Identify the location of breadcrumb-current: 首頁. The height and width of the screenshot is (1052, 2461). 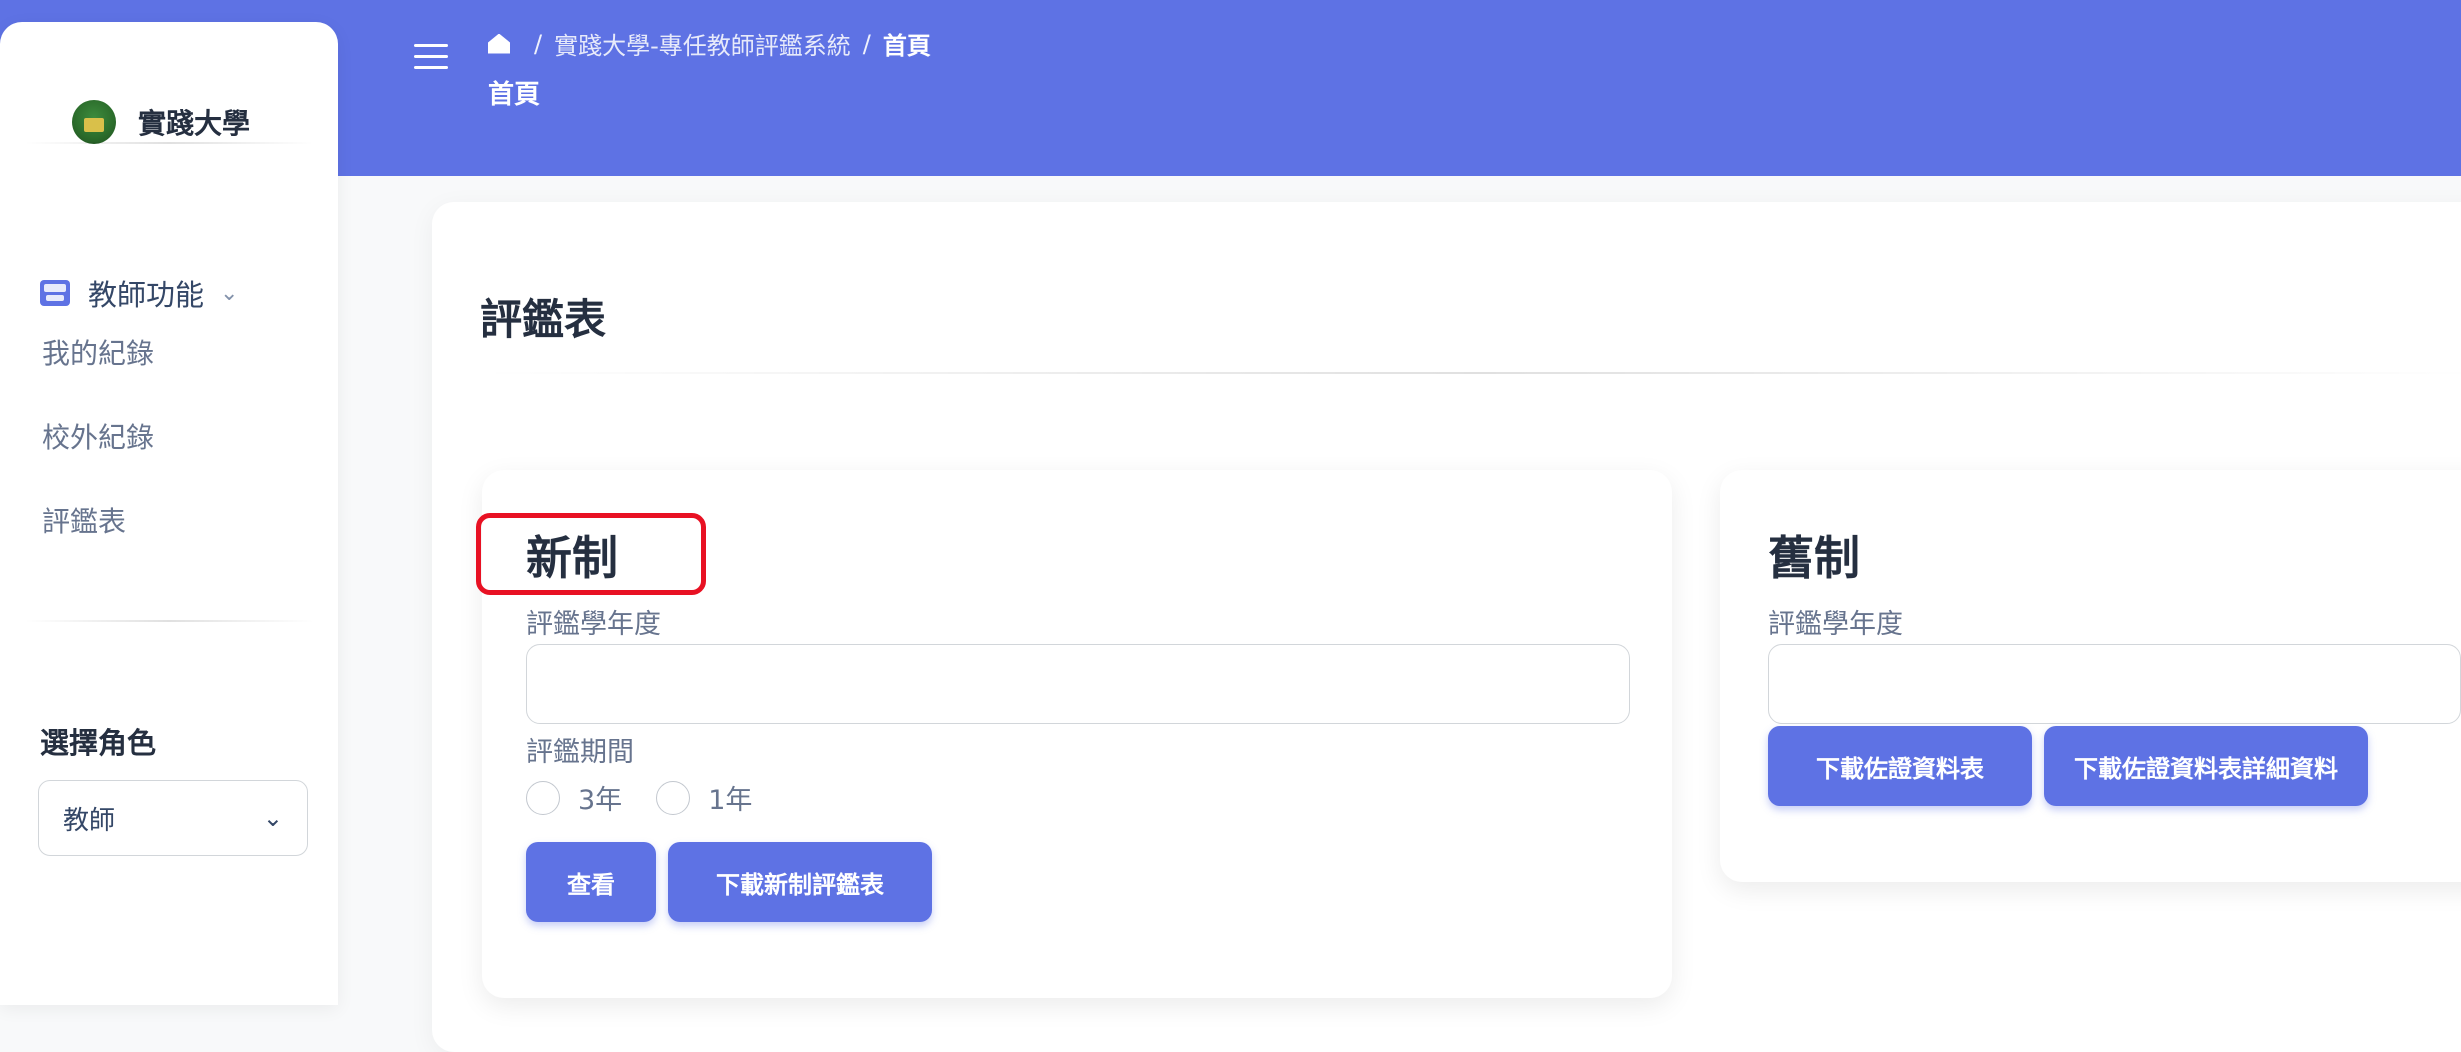
(906, 46).